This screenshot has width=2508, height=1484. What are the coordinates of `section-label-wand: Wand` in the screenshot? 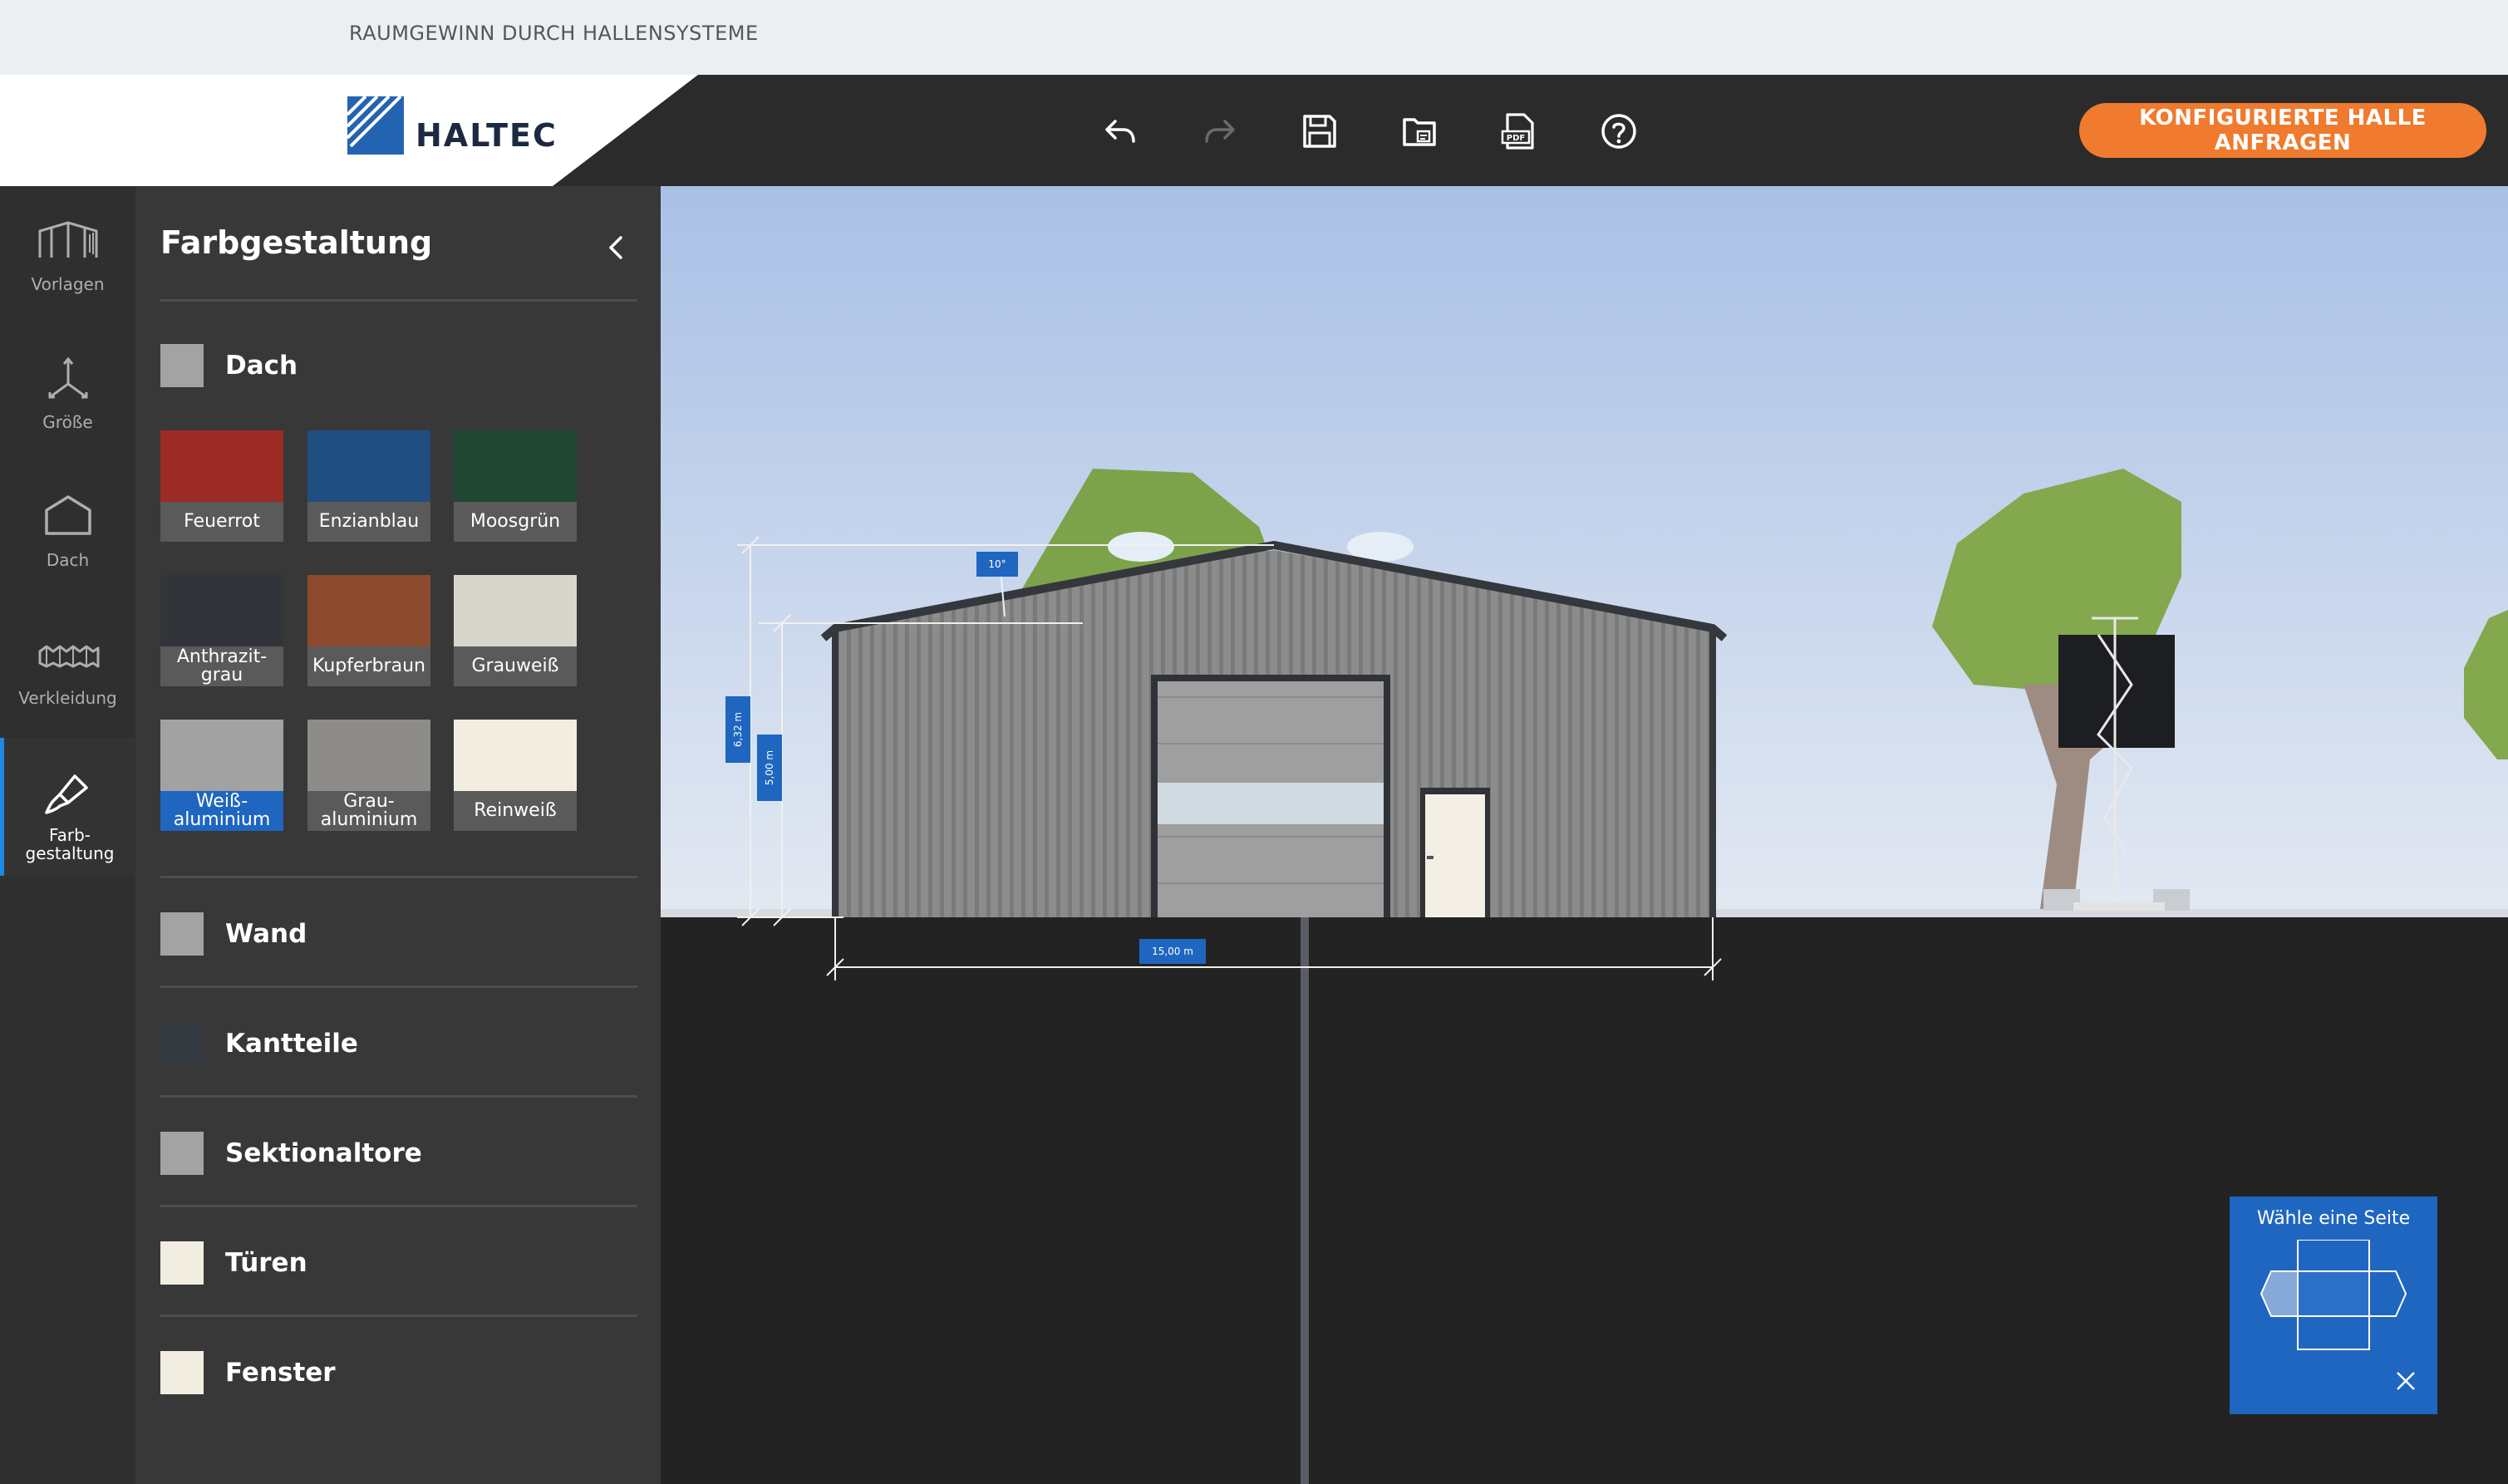 It's located at (266, 934).